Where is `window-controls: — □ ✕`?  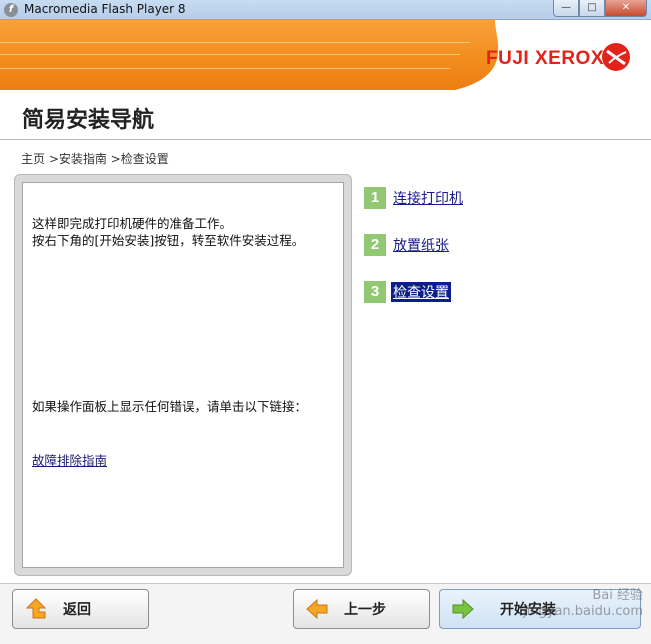 window-controls: — □ ✕ is located at coordinates (600, 9).